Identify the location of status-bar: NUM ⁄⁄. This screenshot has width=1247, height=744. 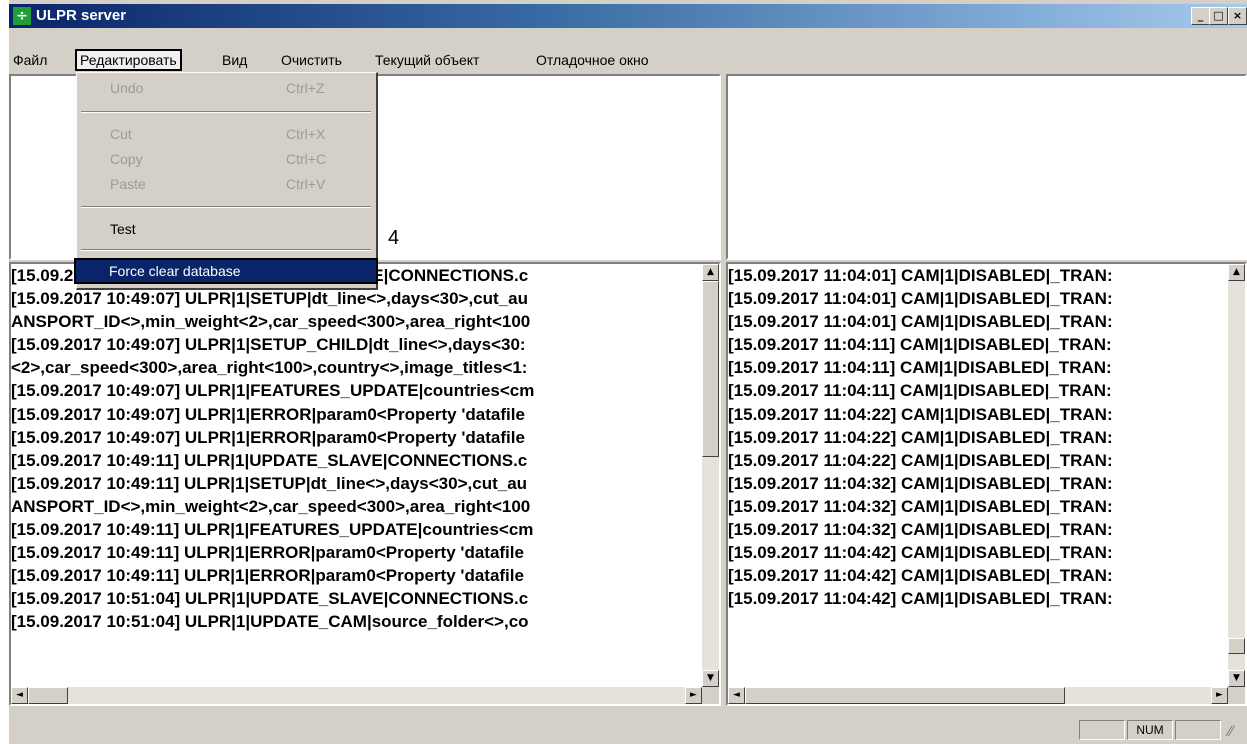
(628, 730).